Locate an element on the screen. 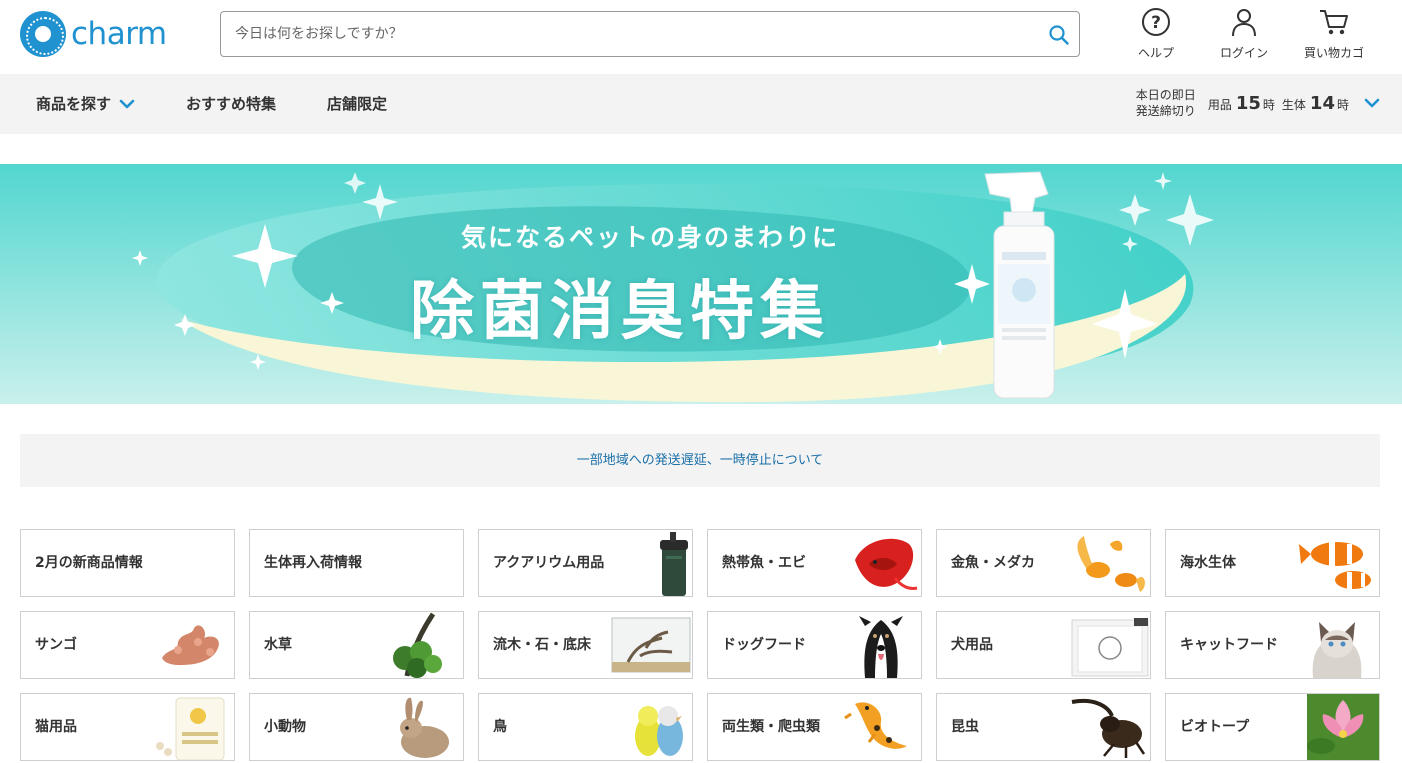  category-tile: 金魚・メダカ is located at coordinates (1043, 563).